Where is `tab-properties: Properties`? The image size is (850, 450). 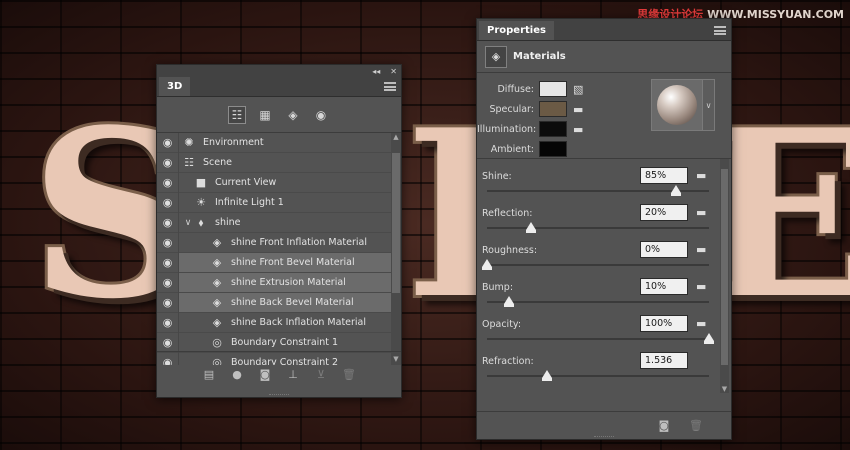
tab-properties: Properties is located at coordinates (516, 30).